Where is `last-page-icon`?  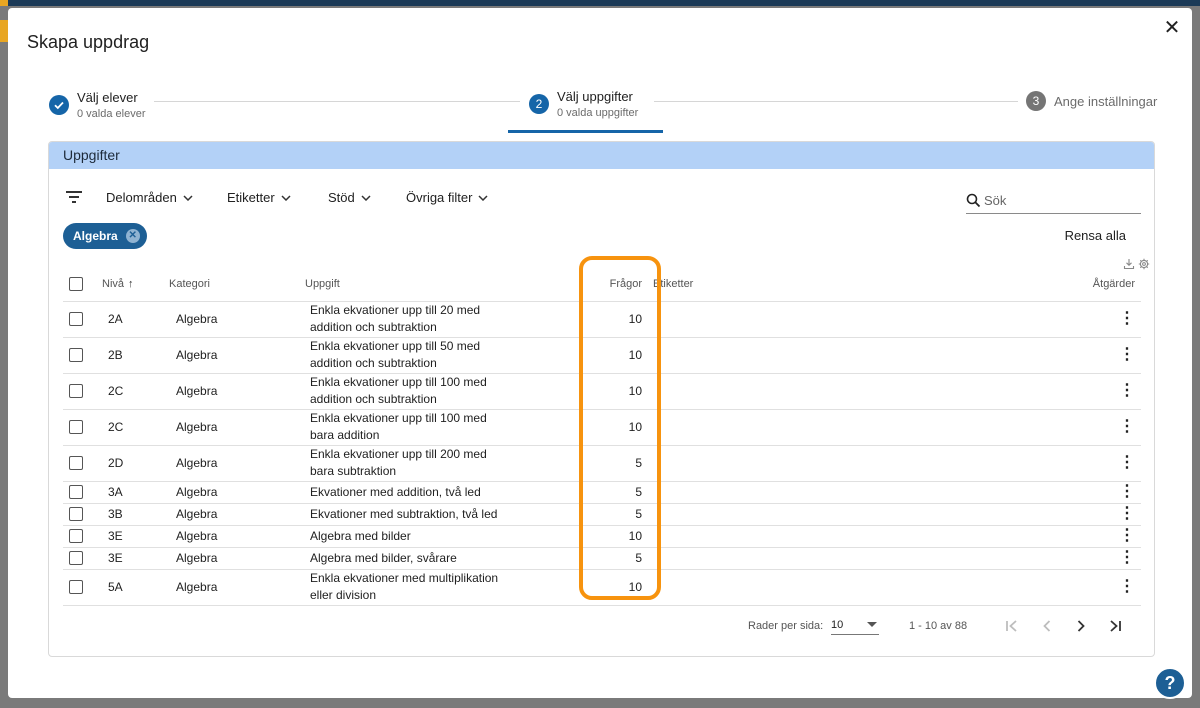
last-page-icon is located at coordinates (1115, 626).